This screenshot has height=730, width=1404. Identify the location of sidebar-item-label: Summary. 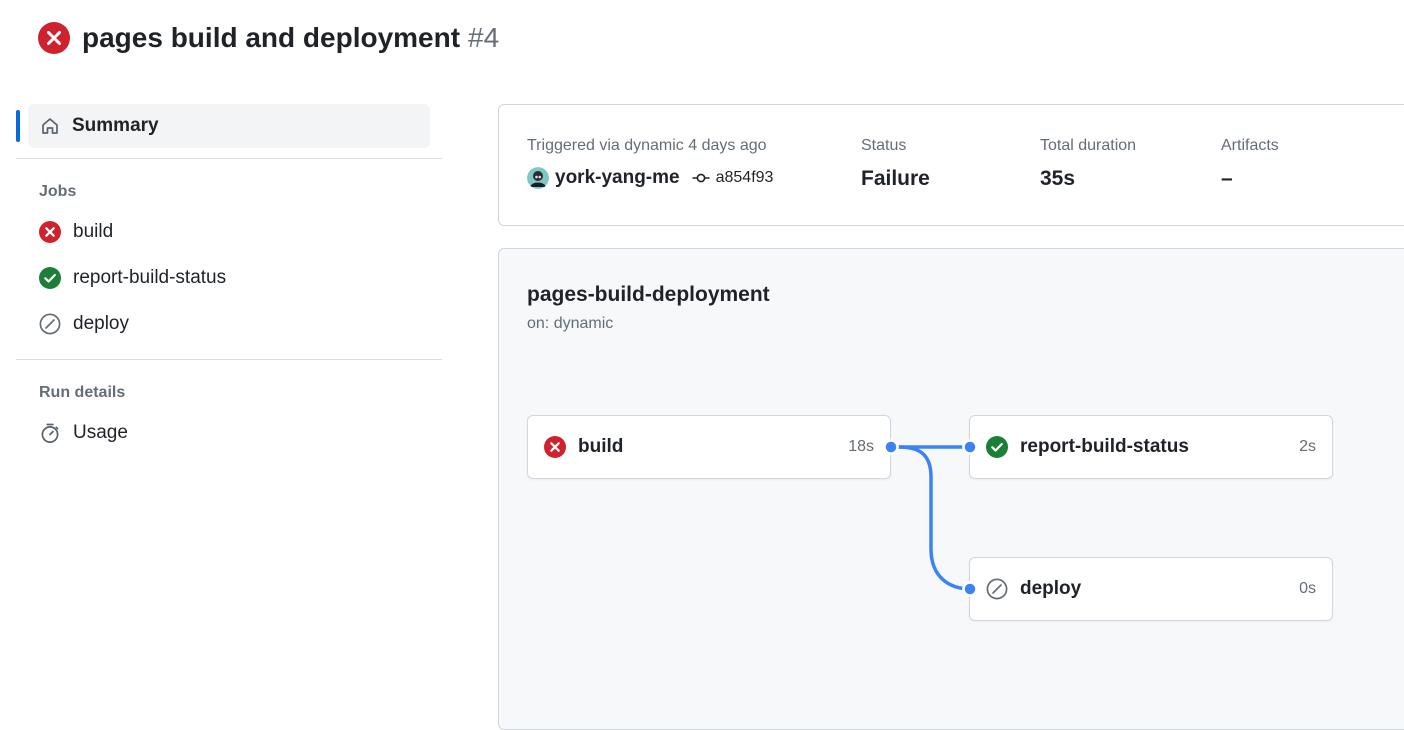
(115, 125).